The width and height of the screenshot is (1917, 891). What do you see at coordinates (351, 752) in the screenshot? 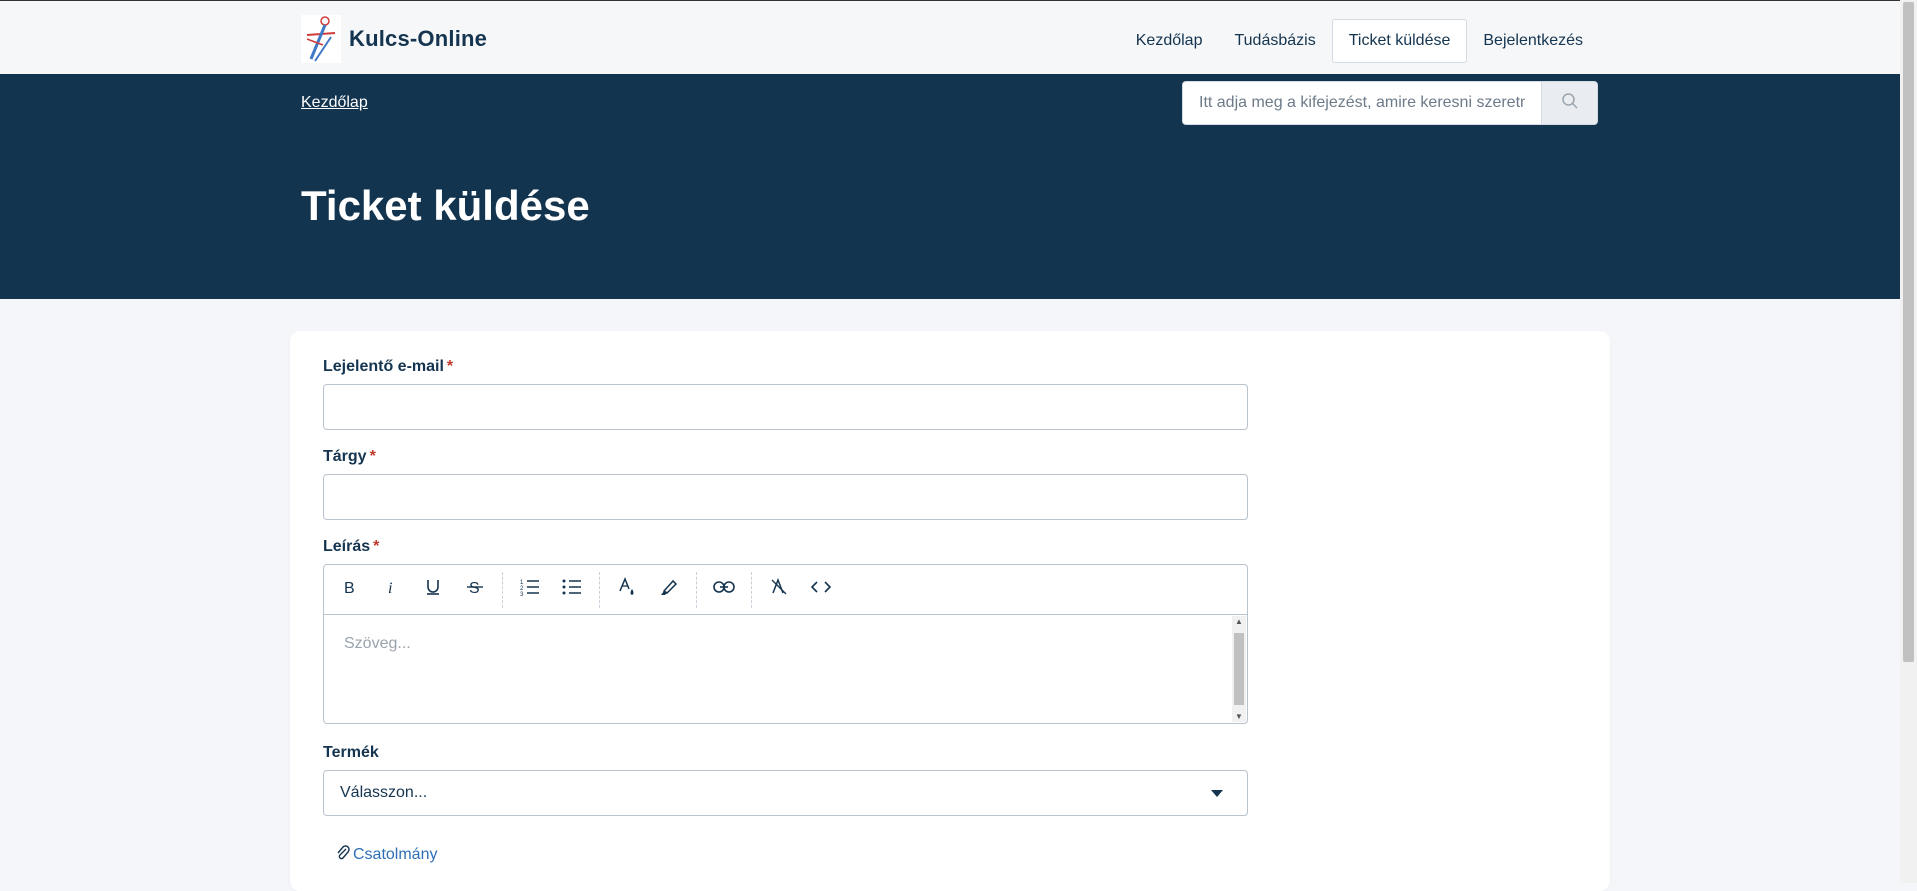
I see `product-label: Termék` at bounding box center [351, 752].